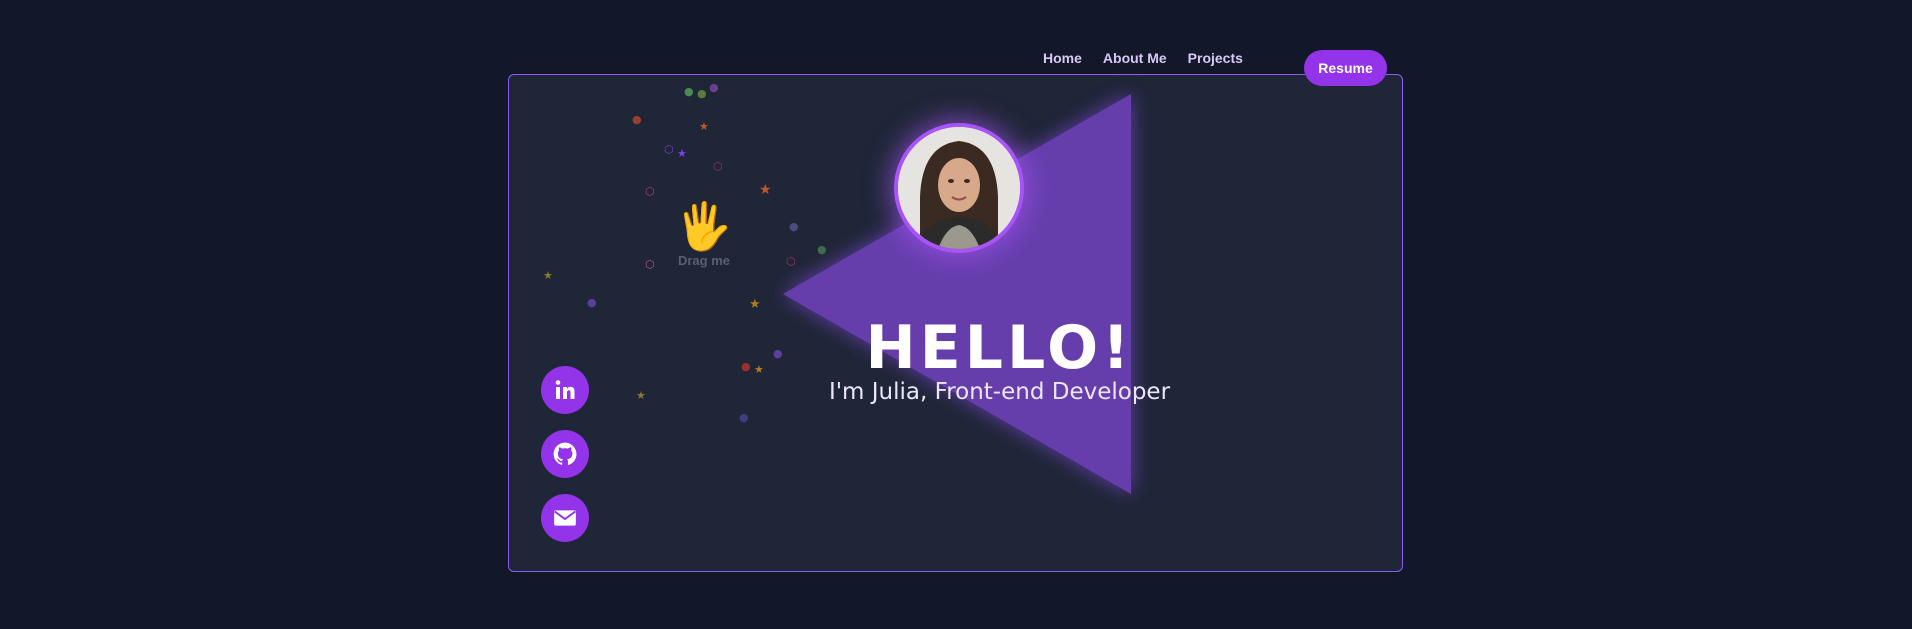 This screenshot has width=1912, height=629. I want to click on github-button, so click(565, 454).